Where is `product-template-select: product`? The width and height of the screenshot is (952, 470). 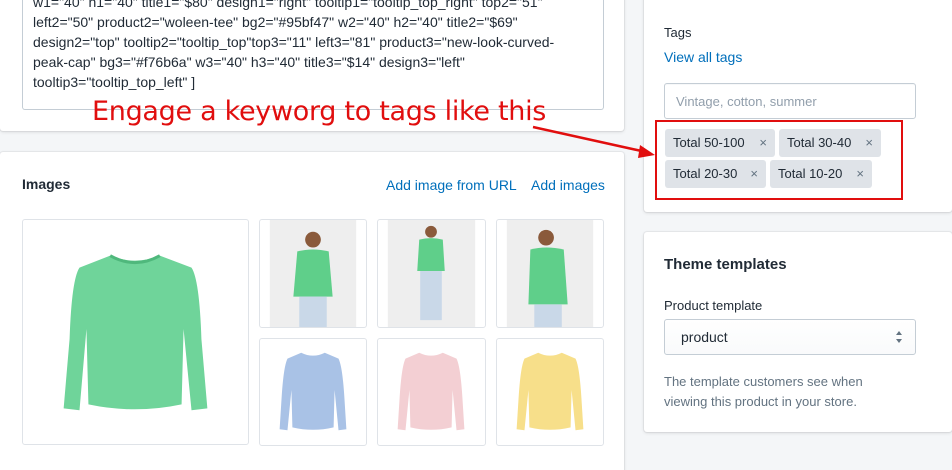 product-template-select: product is located at coordinates (790, 337).